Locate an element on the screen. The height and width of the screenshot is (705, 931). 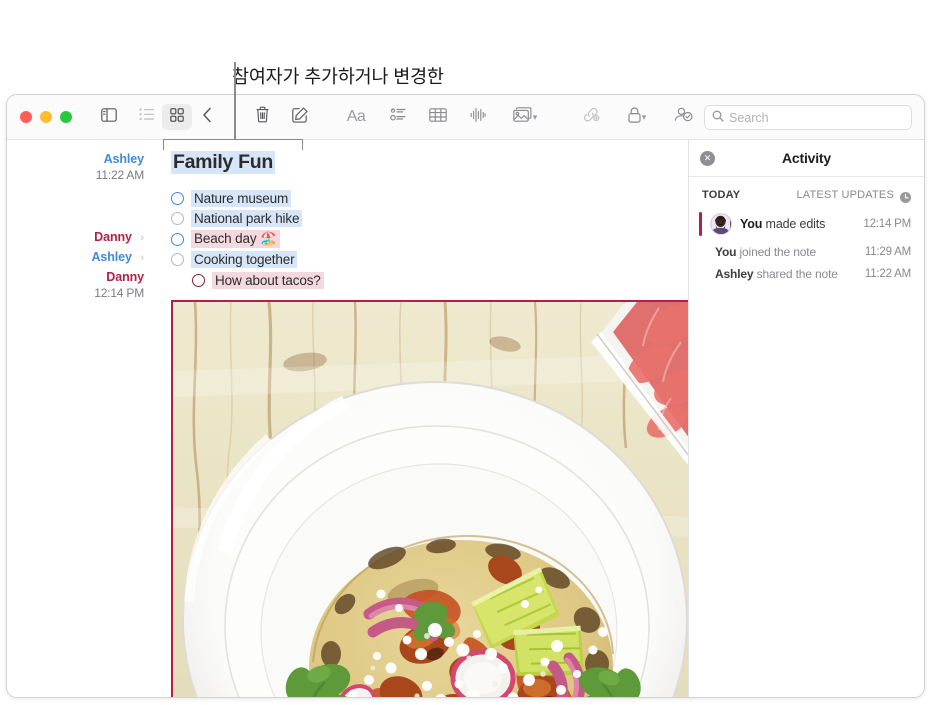
lock-icon is located at coordinates (634, 117).